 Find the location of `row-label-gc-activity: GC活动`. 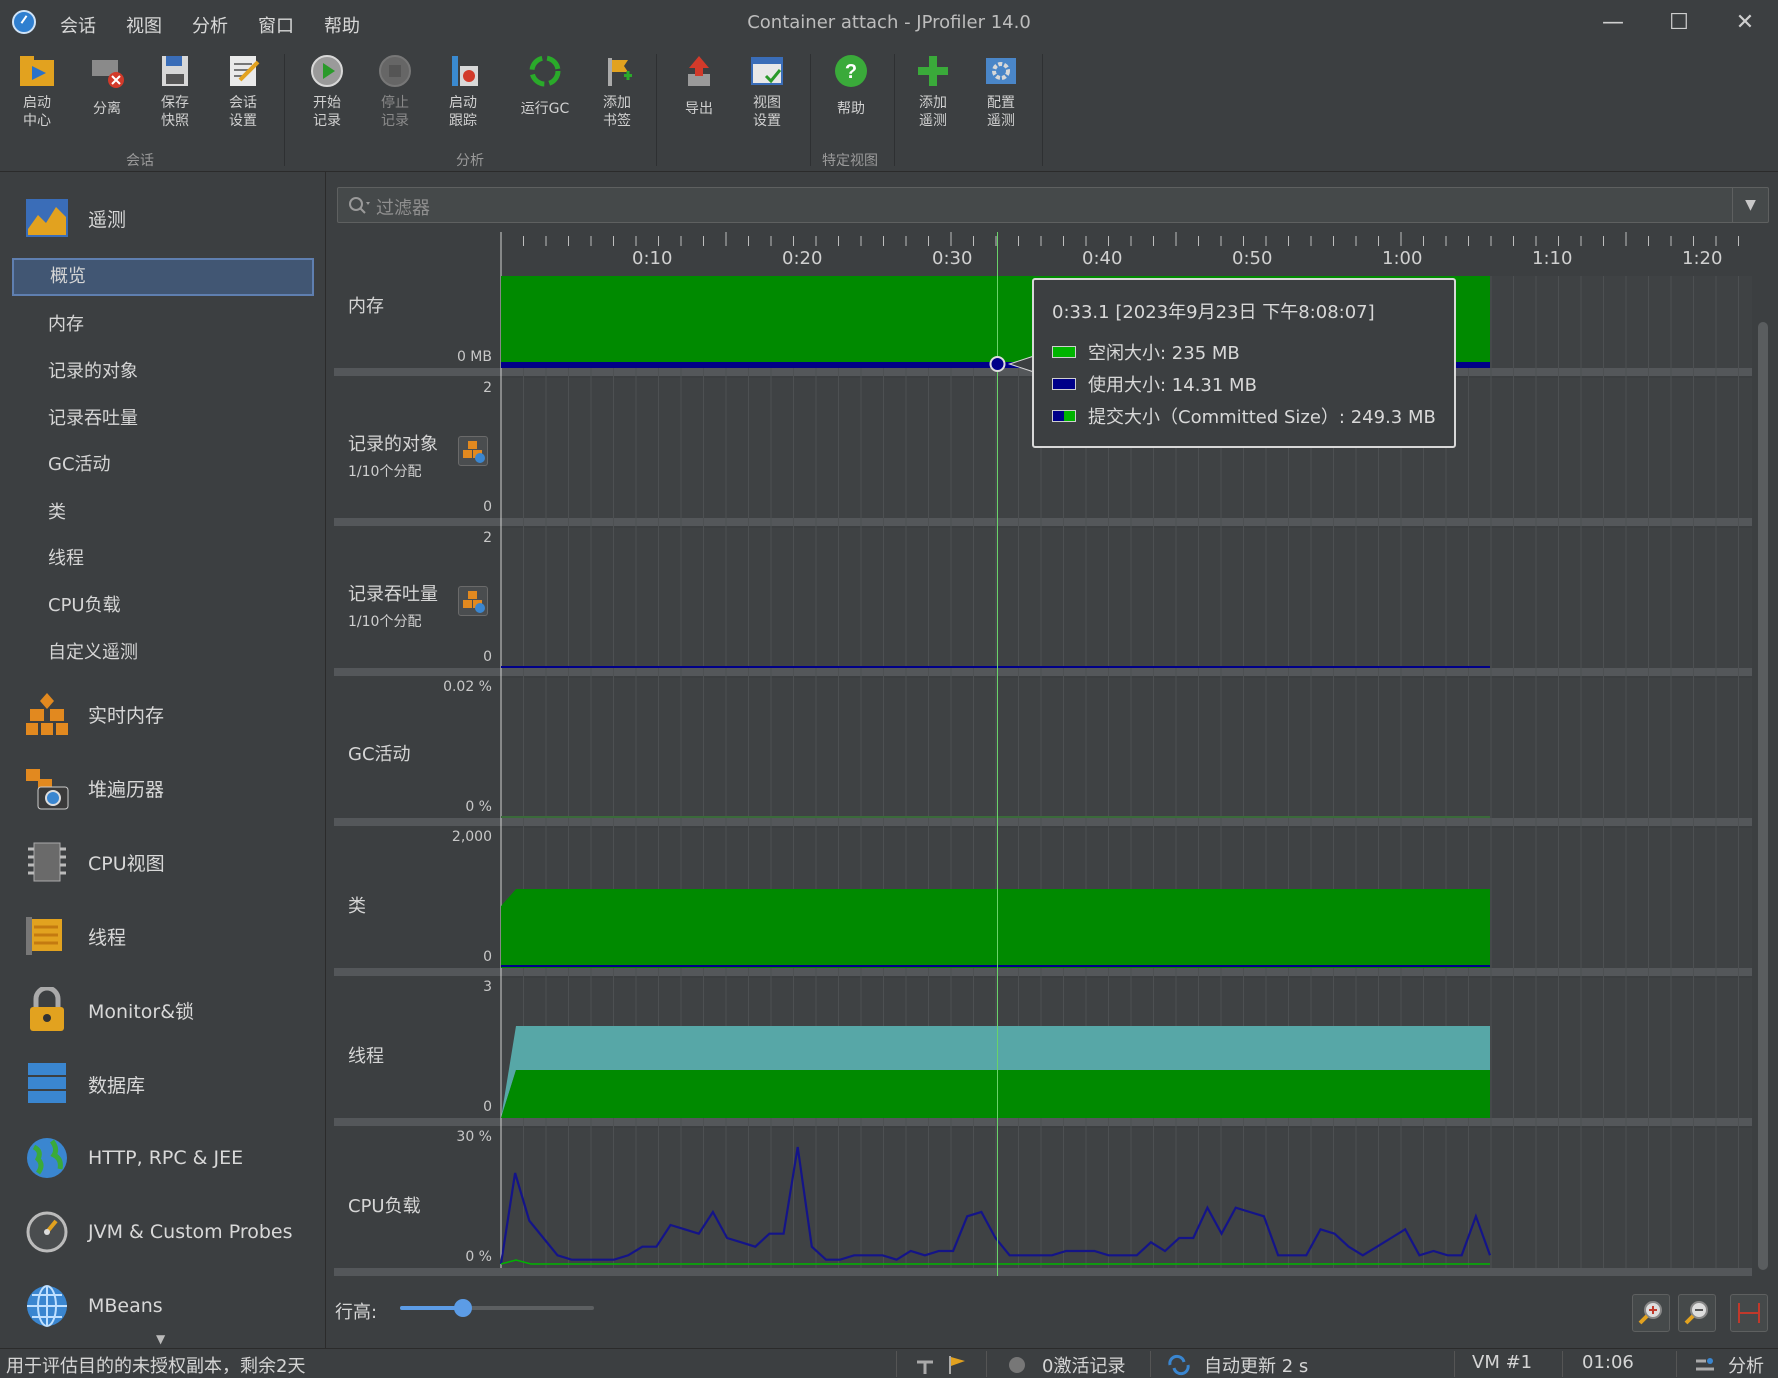

row-label-gc-activity: GC活动 is located at coordinates (379, 753).